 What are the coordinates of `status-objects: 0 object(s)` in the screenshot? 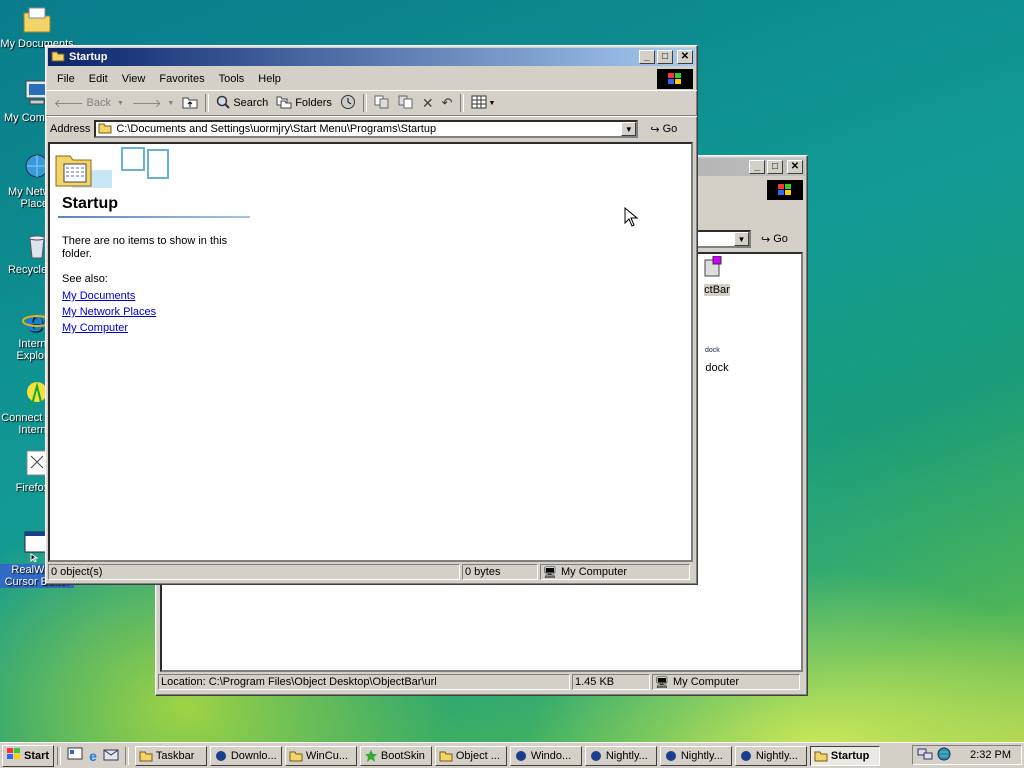 It's located at (254, 572).